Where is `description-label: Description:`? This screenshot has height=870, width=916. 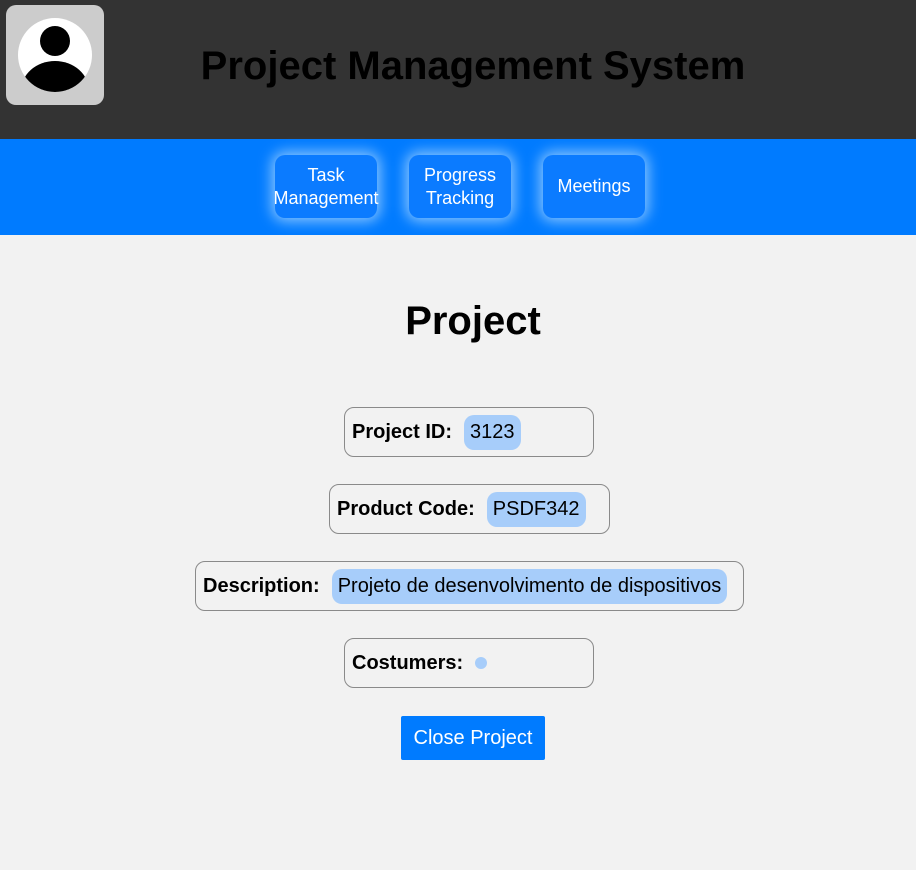 description-label: Description: is located at coordinates (261, 585).